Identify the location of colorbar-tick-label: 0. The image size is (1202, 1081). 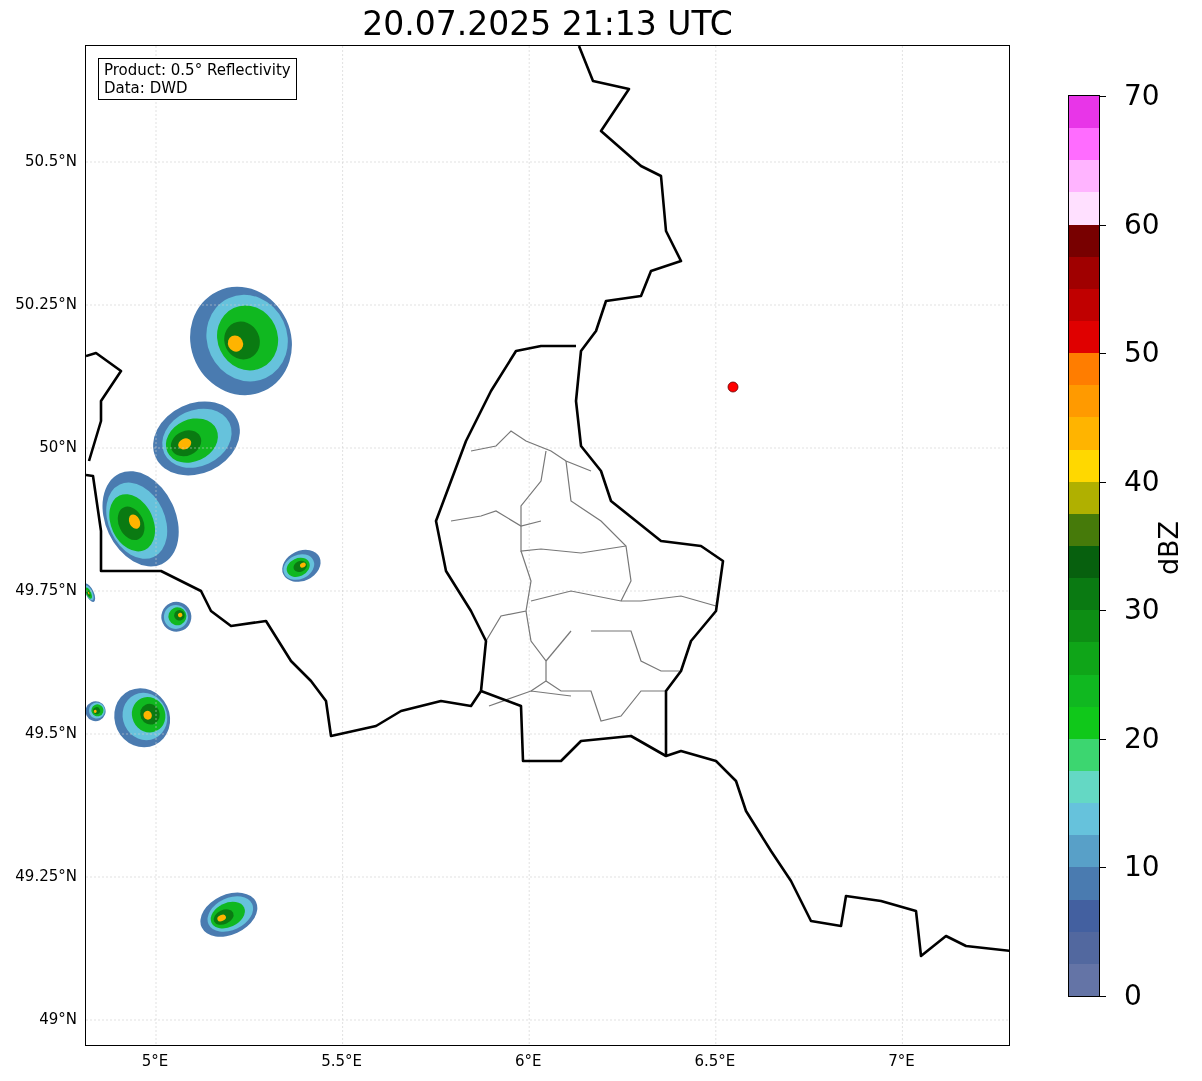
(1133, 996).